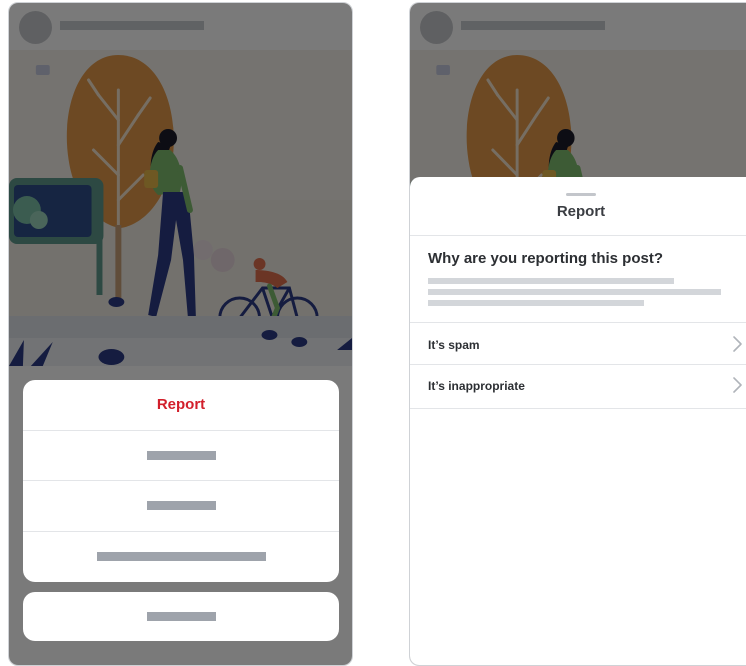  I want to click on reason-inappropriate: It’s inappropriate, so click(578, 386).